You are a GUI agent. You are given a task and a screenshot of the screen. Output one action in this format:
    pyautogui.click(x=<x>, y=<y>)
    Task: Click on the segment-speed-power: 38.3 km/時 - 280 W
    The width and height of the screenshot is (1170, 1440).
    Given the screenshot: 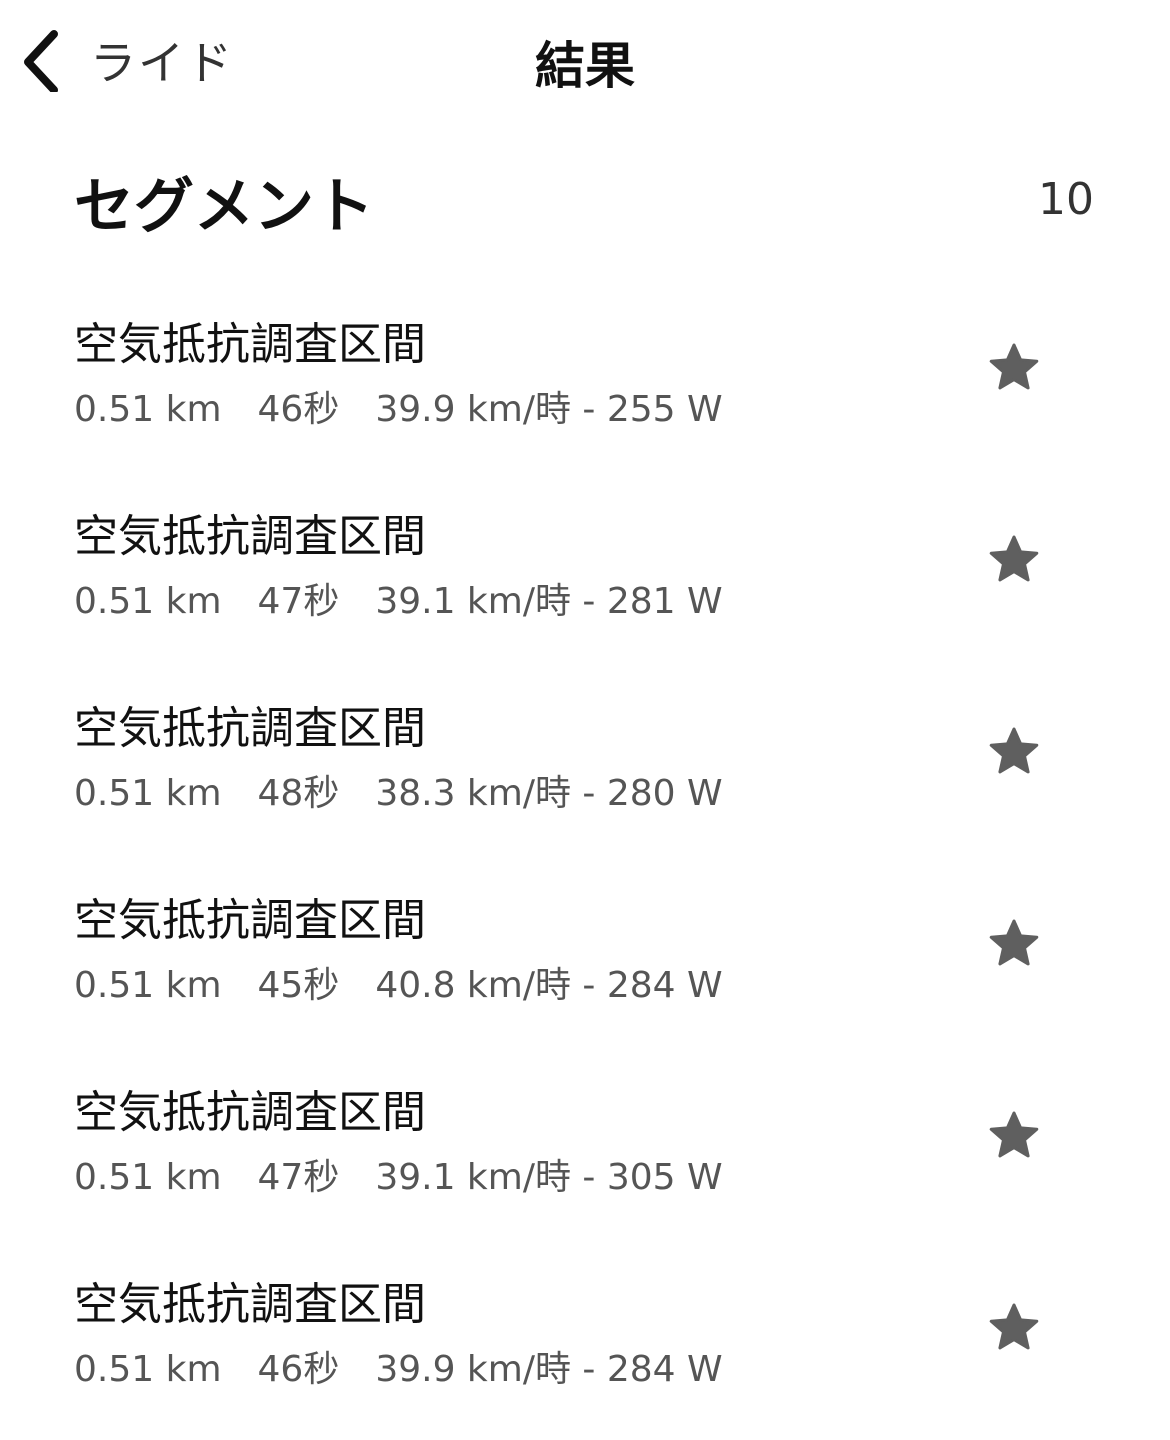 What is the action you would take?
    pyautogui.click(x=549, y=793)
    